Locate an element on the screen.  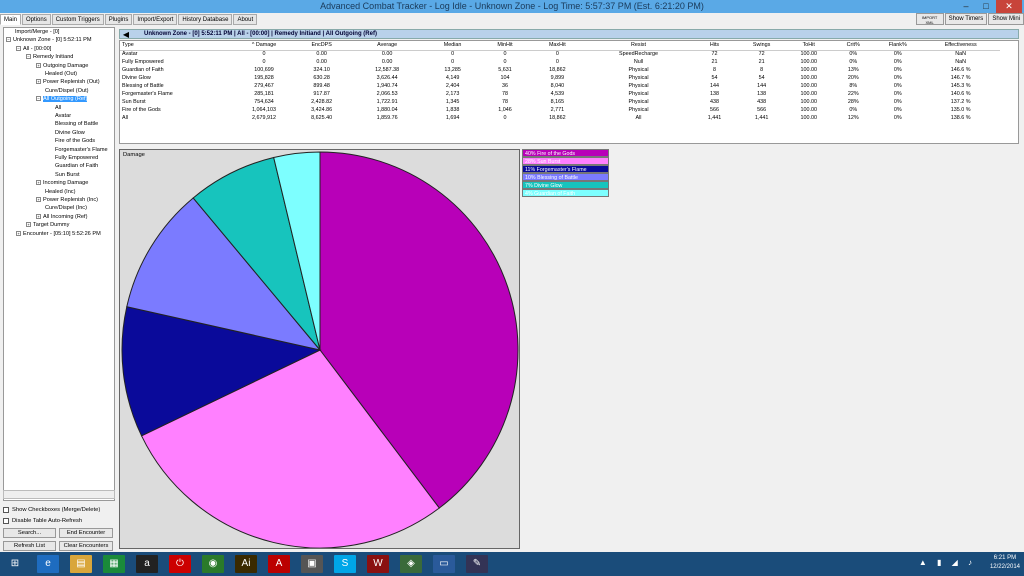
tree-node: Healed (Out) is located at coordinates (56, 74).